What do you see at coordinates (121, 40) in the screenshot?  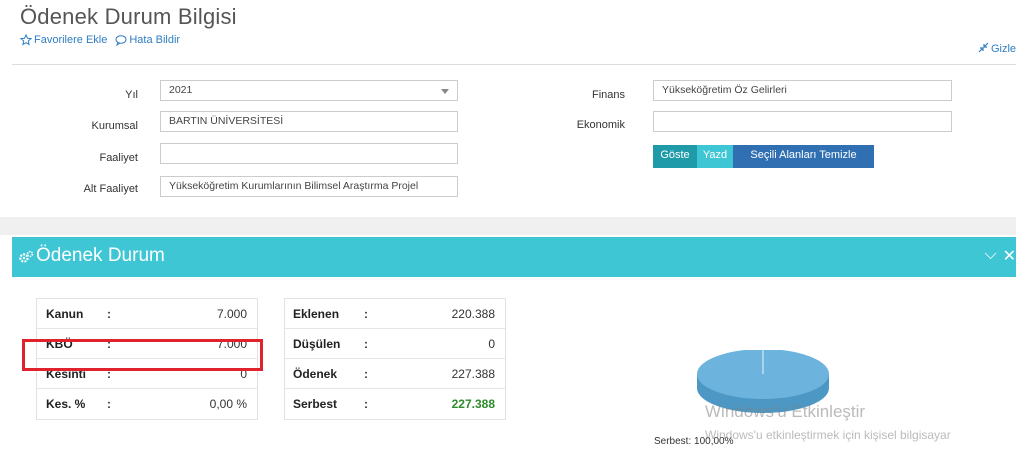 I see `comment-icon` at bounding box center [121, 40].